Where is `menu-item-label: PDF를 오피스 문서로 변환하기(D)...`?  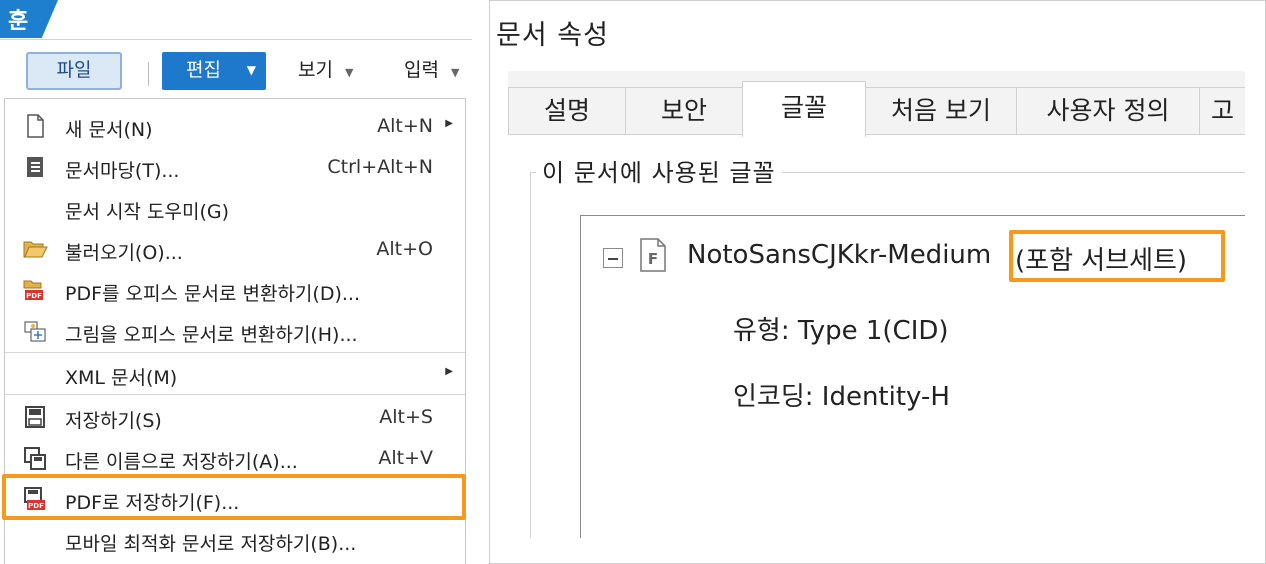
menu-item-label: PDF를 오피스 문서로 변환하기(D)... is located at coordinates (212, 294).